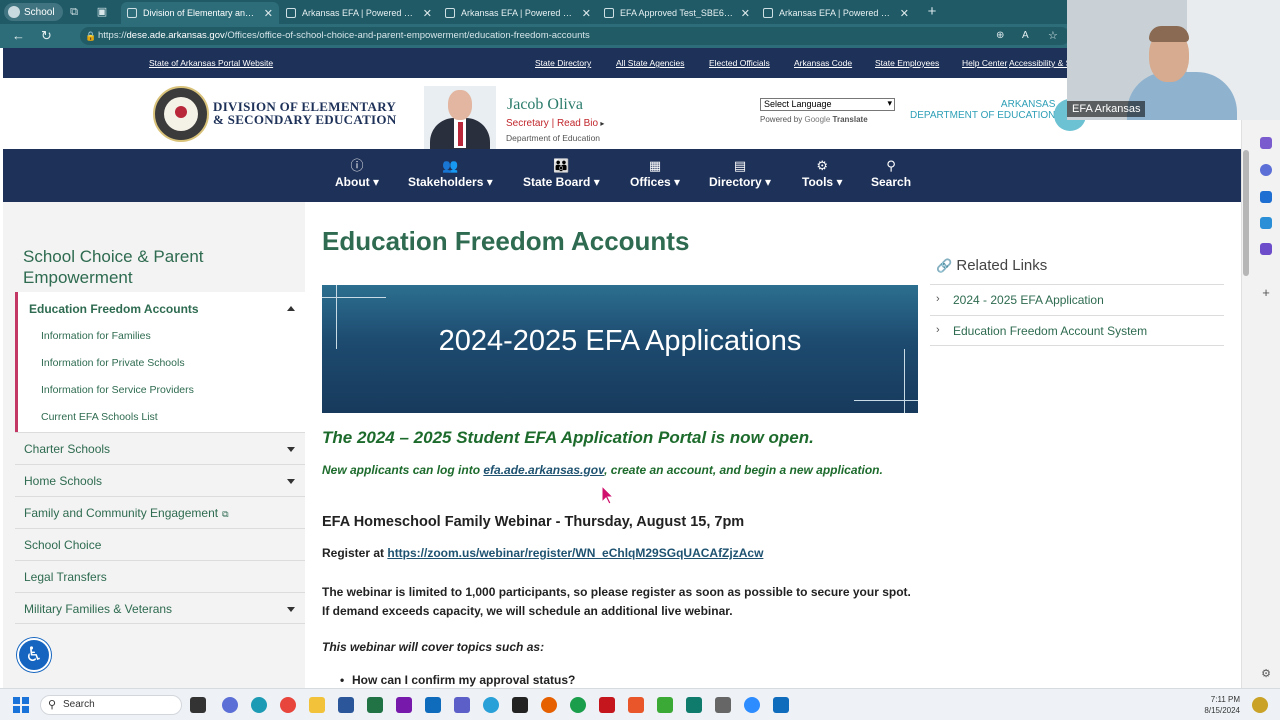  What do you see at coordinates (563, 63) in the screenshot?
I see `util-link-directory: State Directory` at bounding box center [563, 63].